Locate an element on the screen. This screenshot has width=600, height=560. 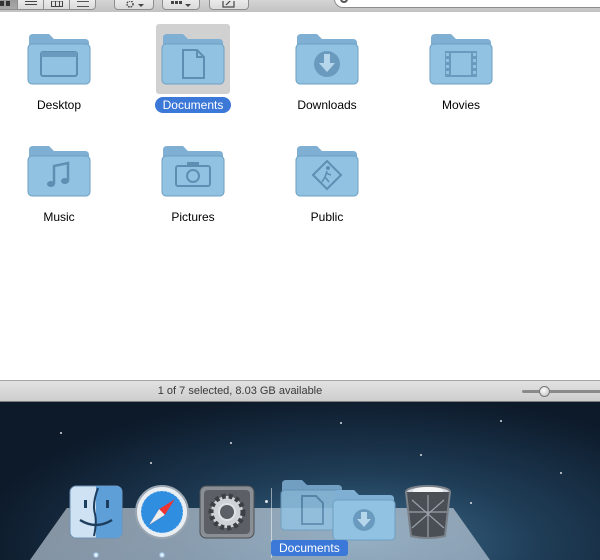
list-view-button is located at coordinates (31, 5).